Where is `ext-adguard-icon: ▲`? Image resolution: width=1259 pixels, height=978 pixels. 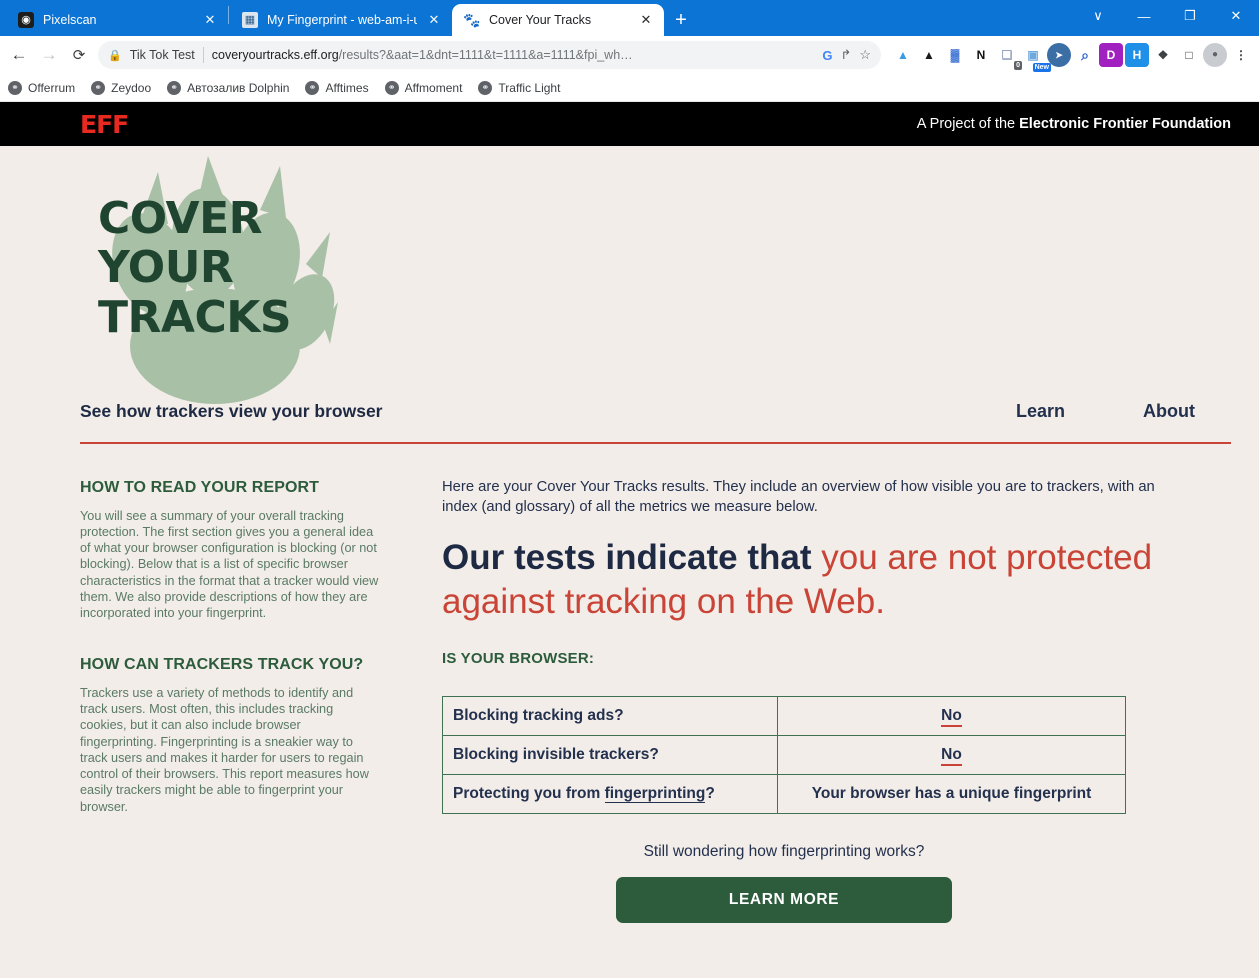 ext-adguard-icon: ▲ is located at coordinates (903, 55).